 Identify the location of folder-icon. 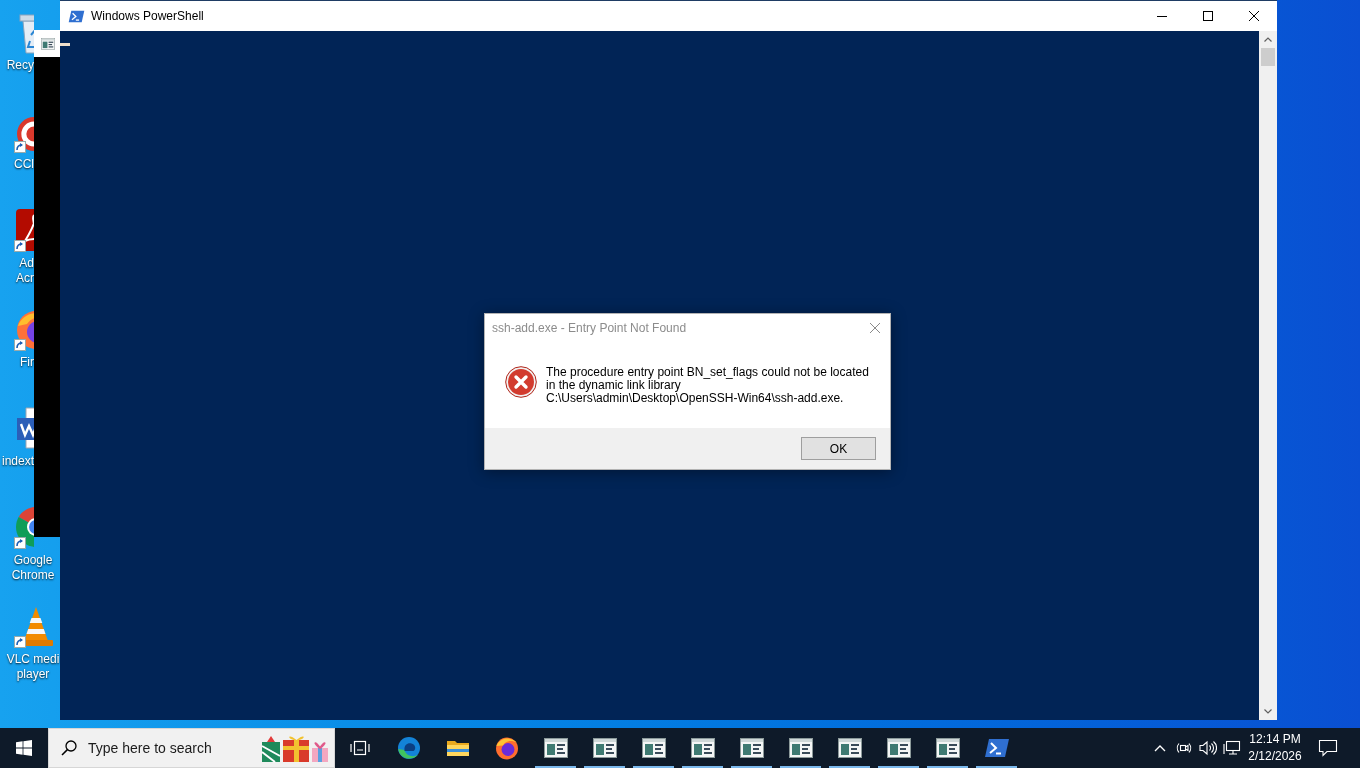
(457, 748).